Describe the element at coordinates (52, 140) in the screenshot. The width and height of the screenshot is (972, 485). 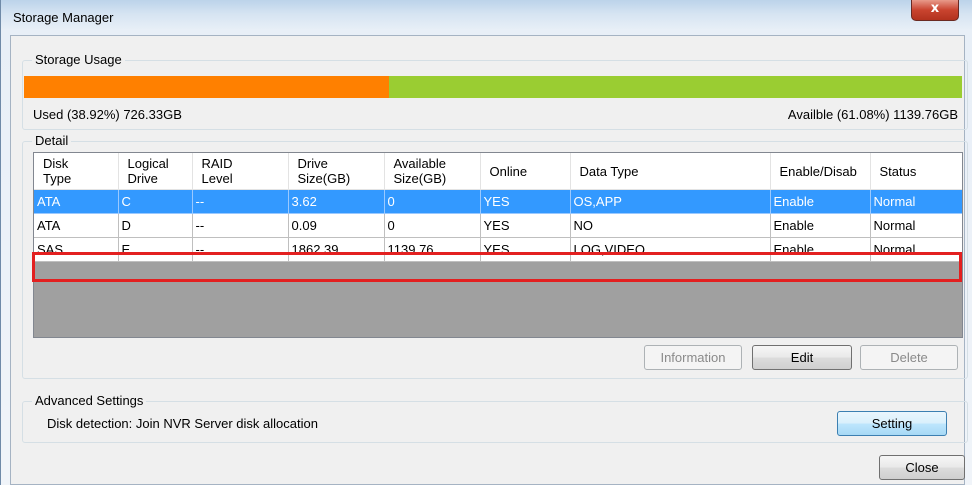
I see `detail-label: Detail` at that location.